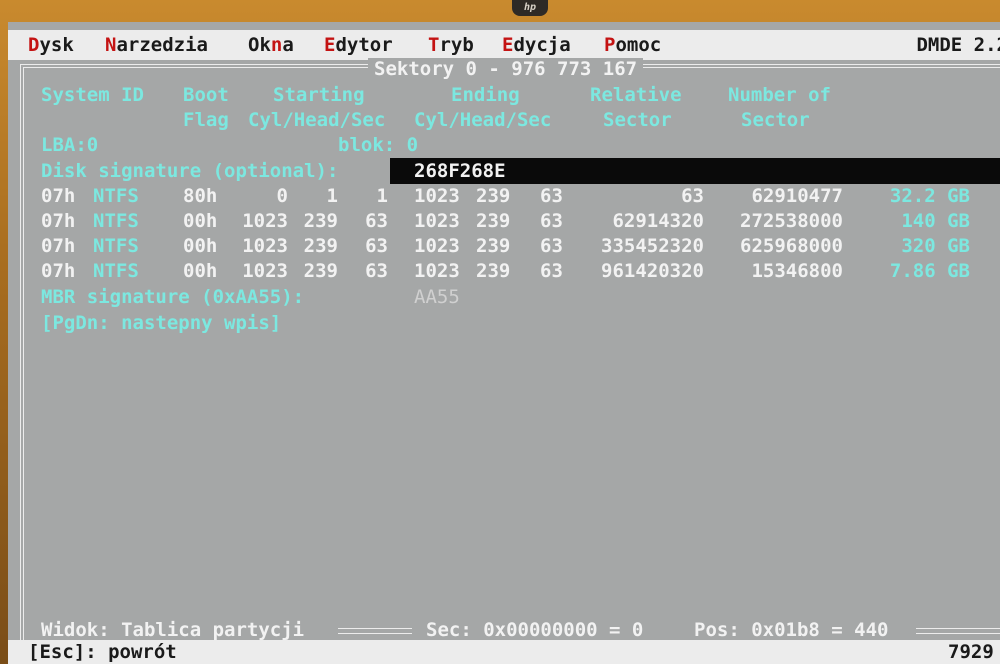  Describe the element at coordinates (506, 69) in the screenshot. I see `panel-title: Sektory 0 - 976 773 167` at that location.